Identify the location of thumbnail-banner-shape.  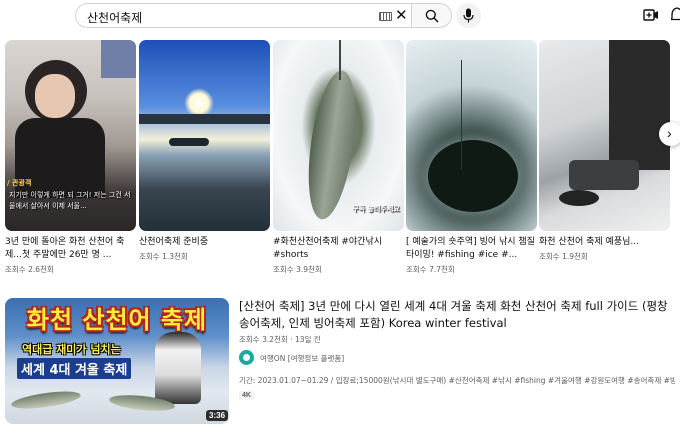
(118, 59).